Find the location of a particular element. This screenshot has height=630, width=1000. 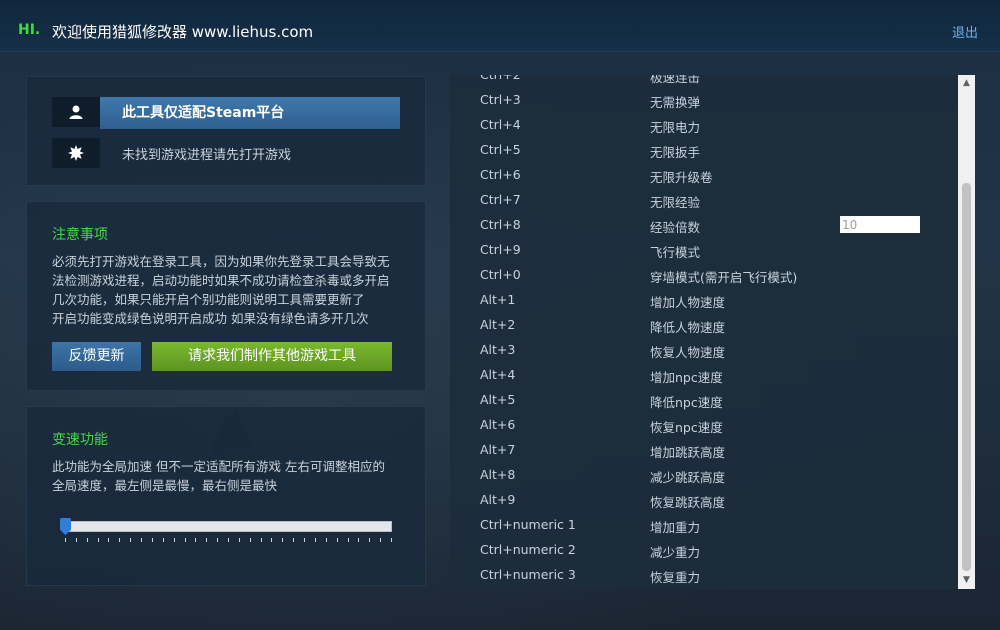

hotkey-row: Alt+6 恢复npc速度 is located at coordinates (704, 424).